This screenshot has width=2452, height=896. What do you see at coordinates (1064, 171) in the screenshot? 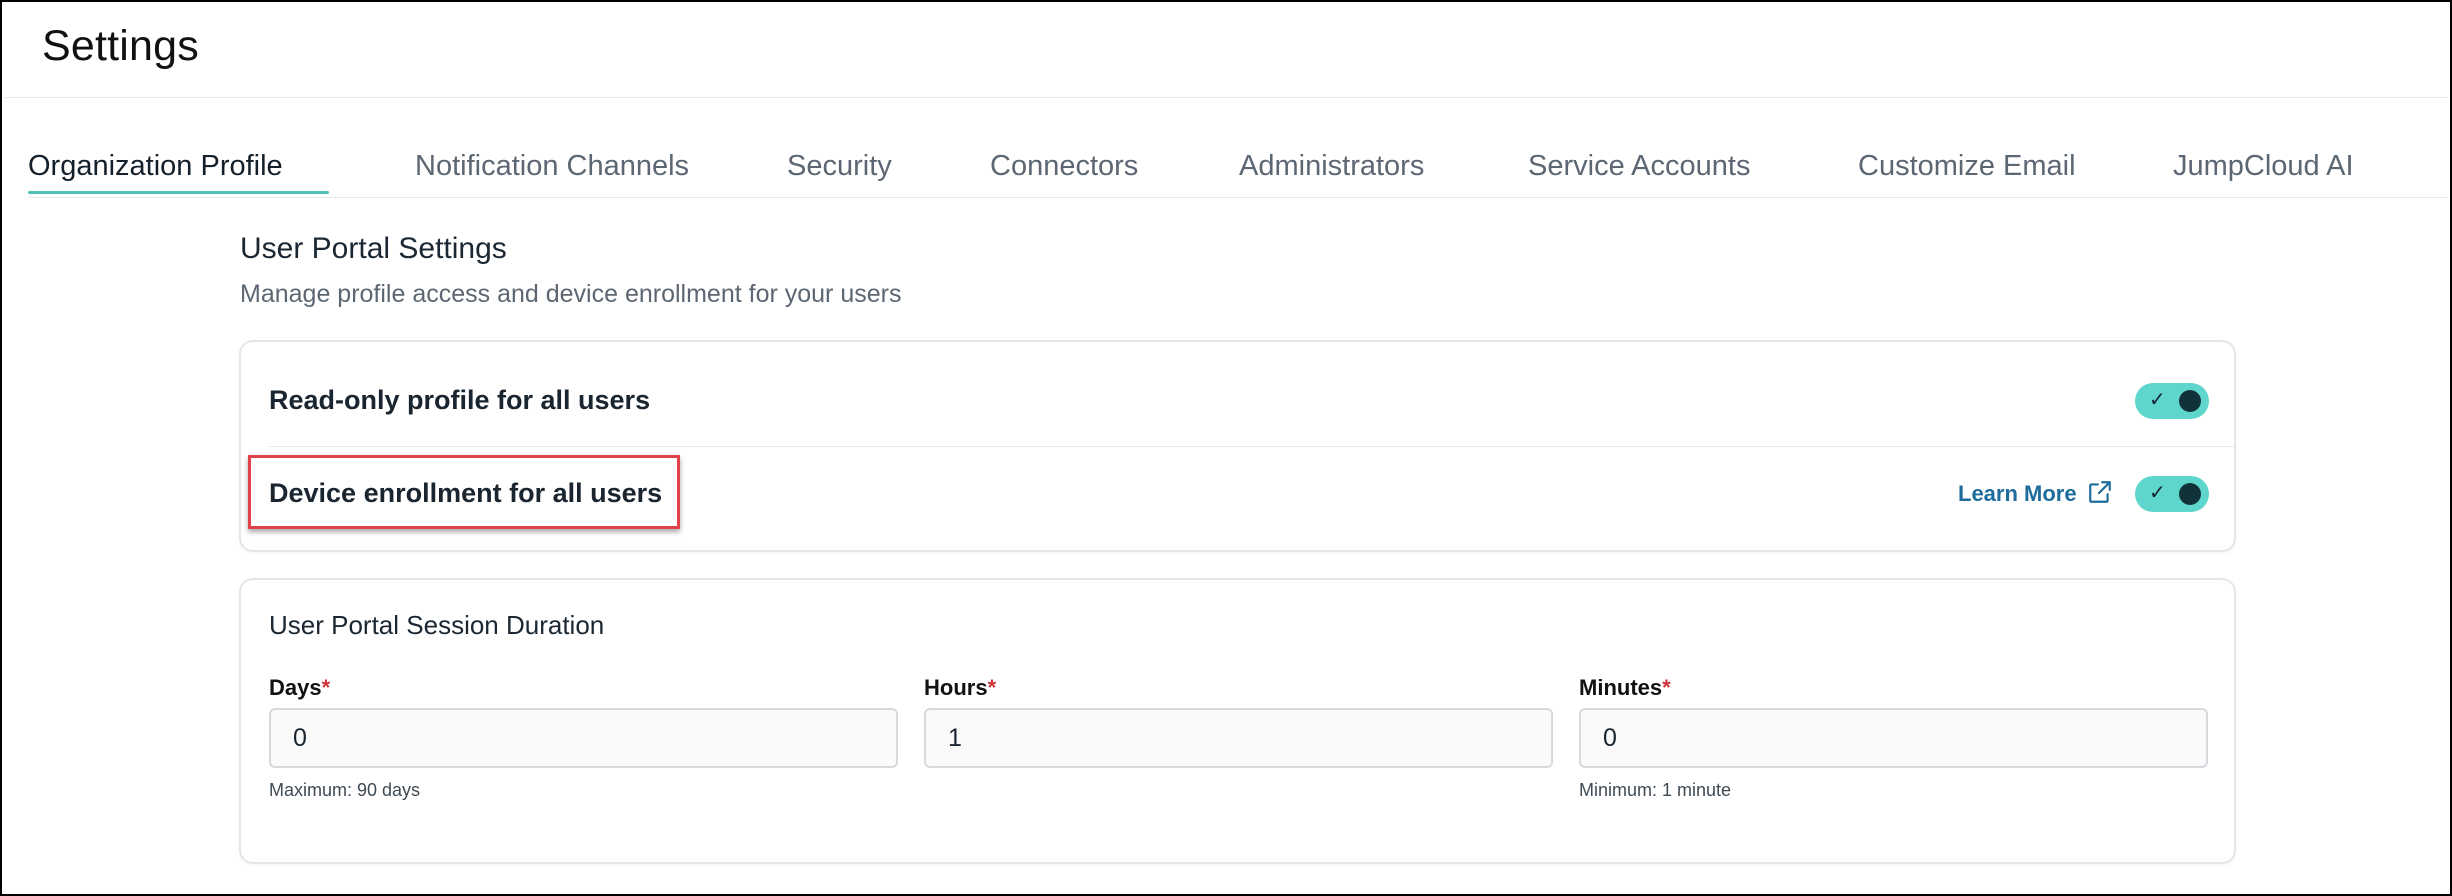
I see `tab-connectors: Connectors` at bounding box center [1064, 171].